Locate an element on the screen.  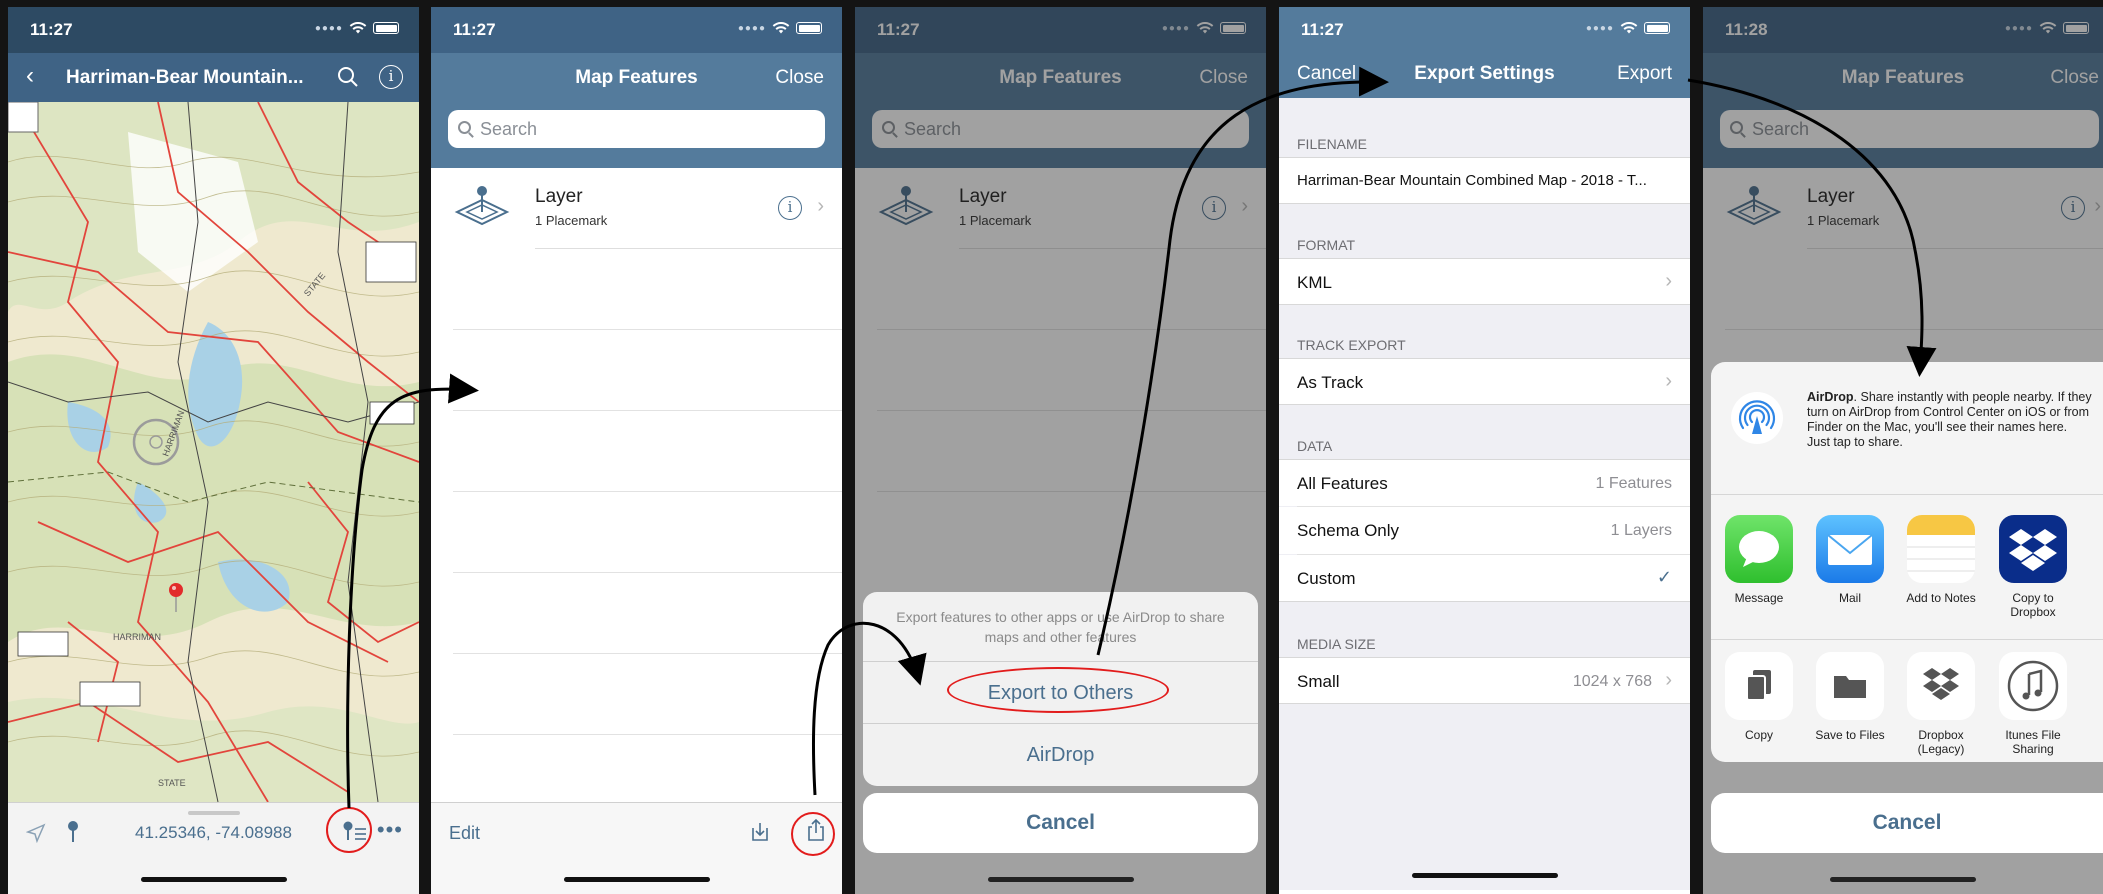
dropbox-legacy-action: Dropbox (Legacy) is located at coordinates (1941, 704).